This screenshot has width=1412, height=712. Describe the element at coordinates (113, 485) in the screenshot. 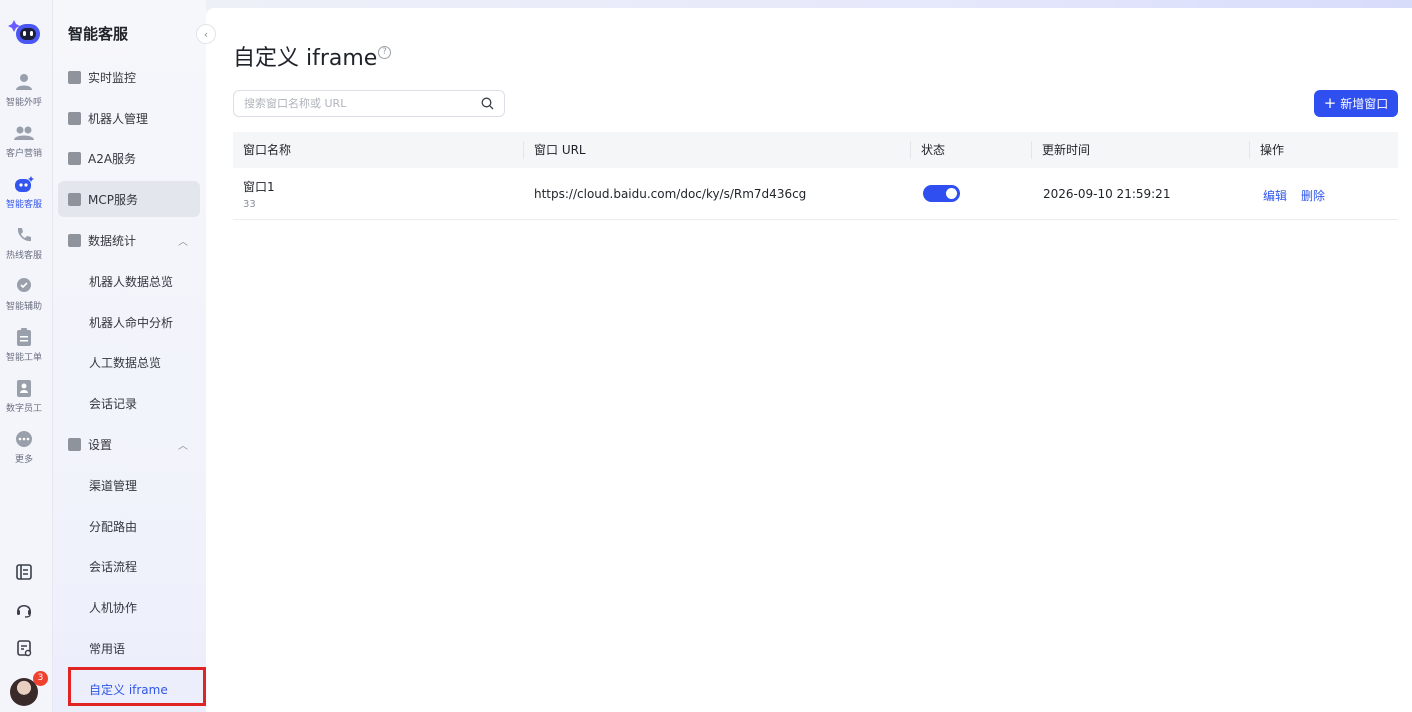

I see `sidebar-subitem-channels: 渠道管理` at that location.